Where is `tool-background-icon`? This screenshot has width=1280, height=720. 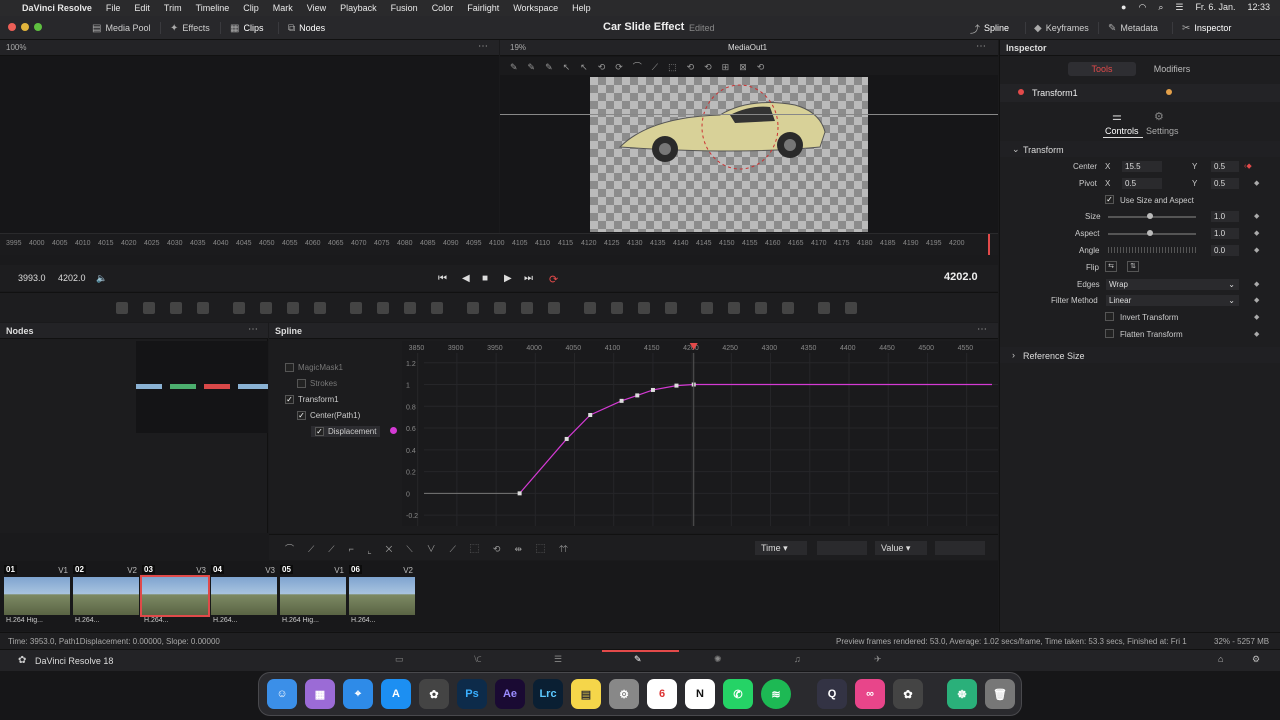
tool-background-icon is located at coordinates (122, 308).